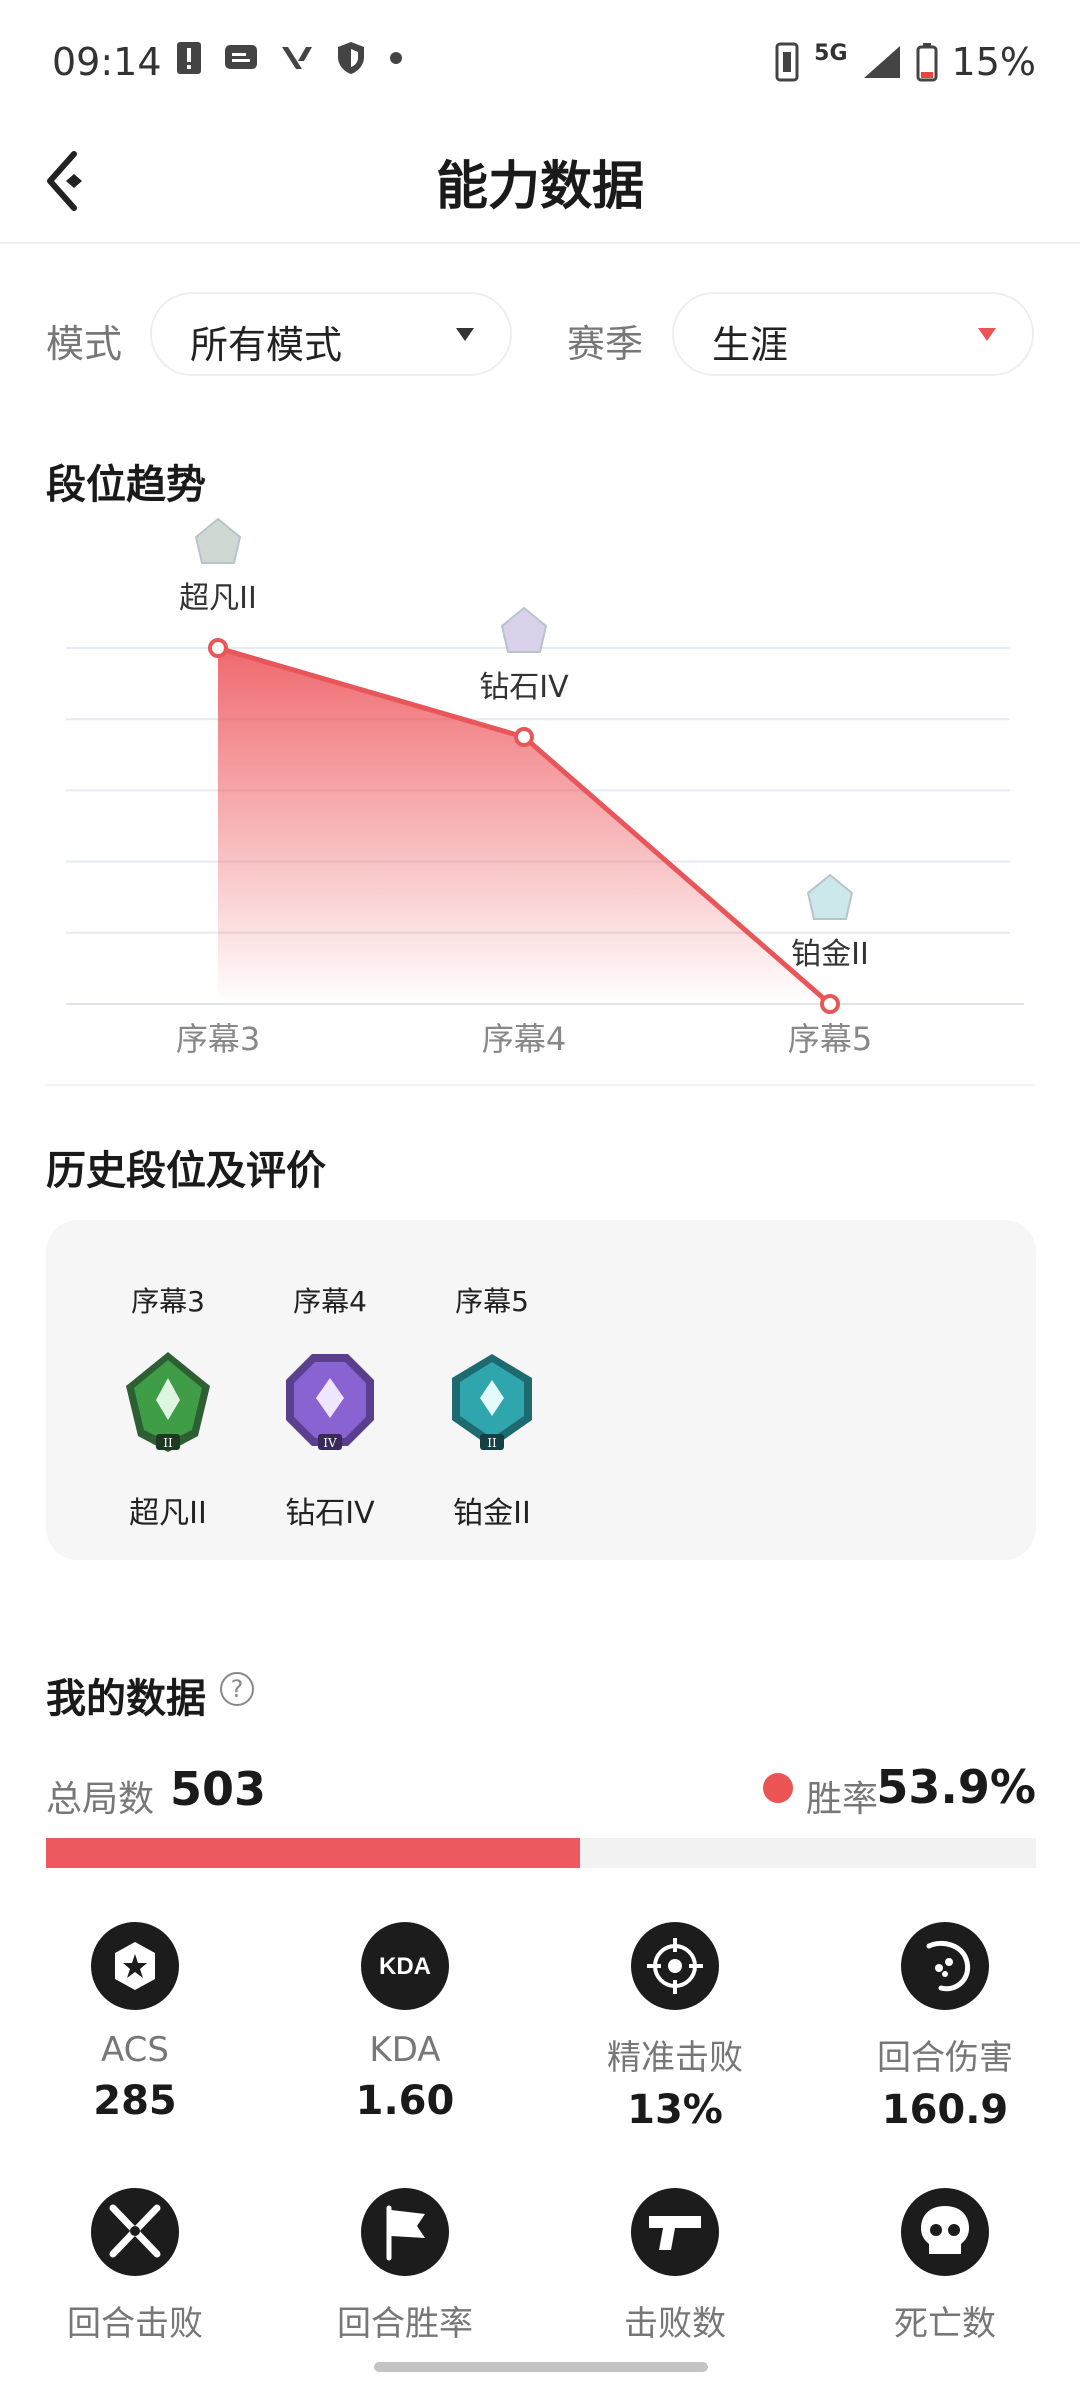 The height and width of the screenshot is (2400, 1080). Describe the element at coordinates (853, 334) in the screenshot. I see `season-select: 生涯` at that location.